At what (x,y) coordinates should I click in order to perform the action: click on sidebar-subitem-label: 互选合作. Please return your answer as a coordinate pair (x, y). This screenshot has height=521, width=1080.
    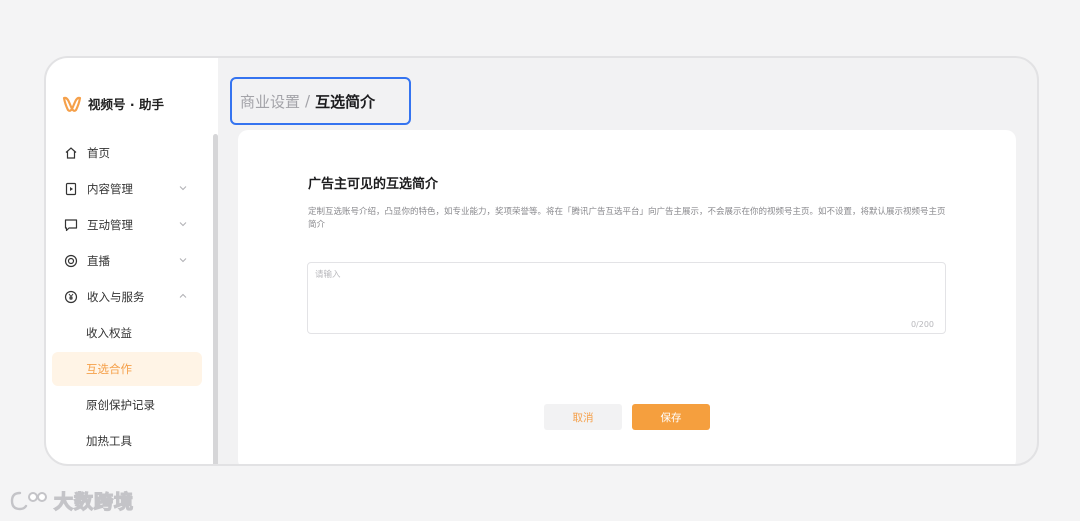
    Looking at the image, I should click on (109, 369).